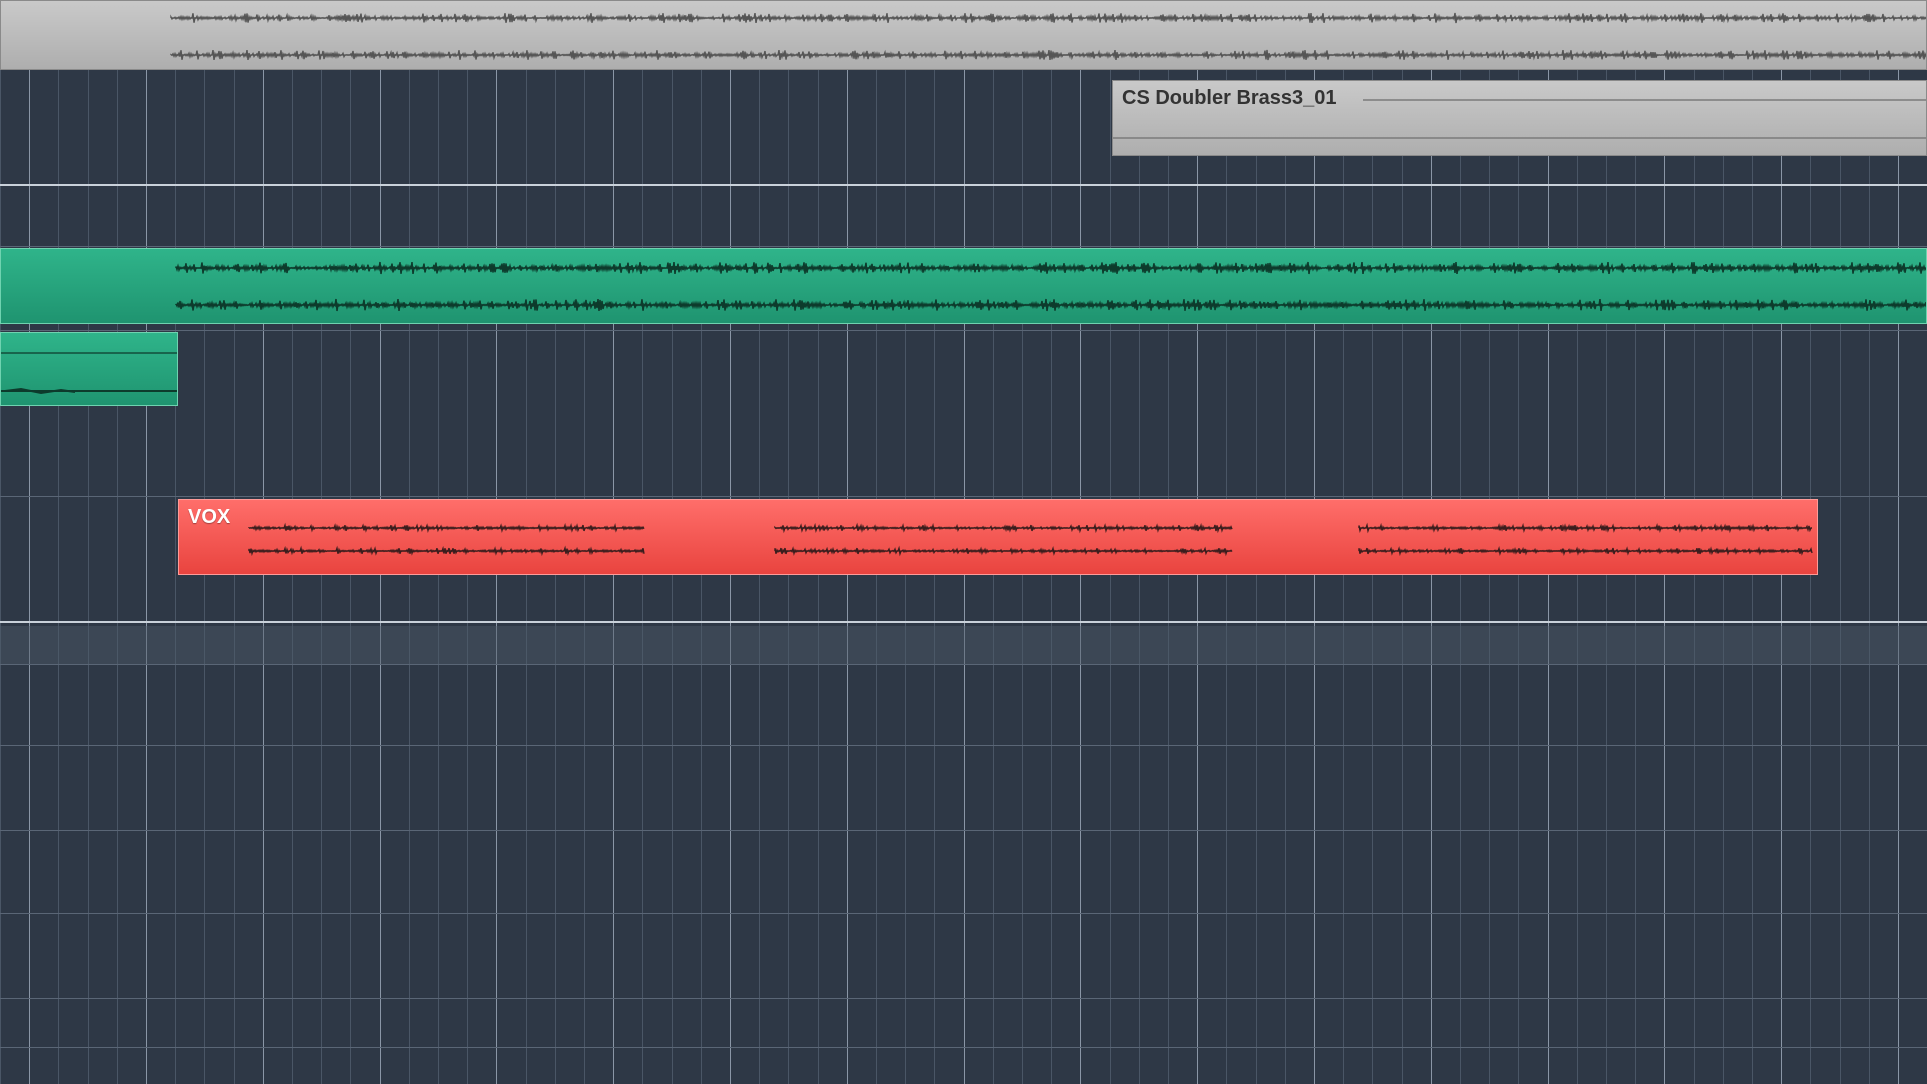 This screenshot has width=1927, height=1084. I want to click on audio-region-green-long, so click(963, 286).